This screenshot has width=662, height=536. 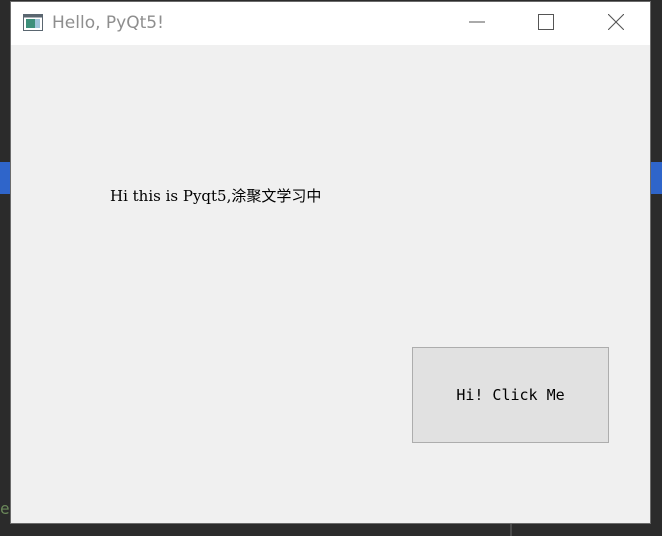 What do you see at coordinates (108, 23) in the screenshot?
I see `window-title: Hello, PyQt5!` at bounding box center [108, 23].